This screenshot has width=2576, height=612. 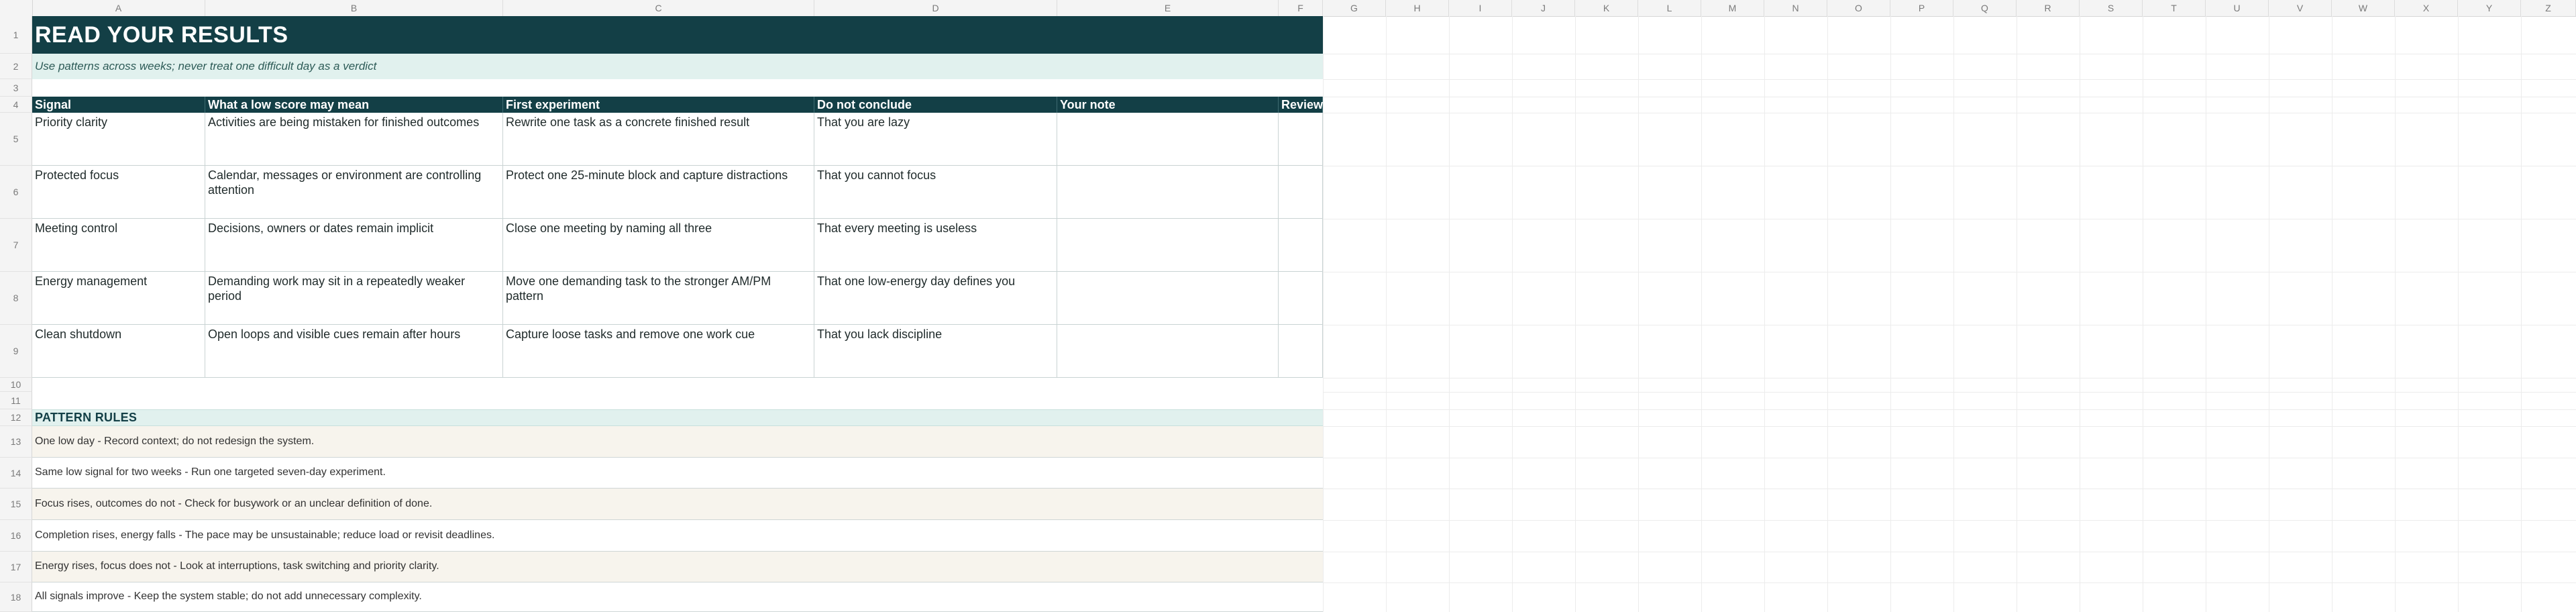 What do you see at coordinates (1669, 8) in the screenshot?
I see `column-header-l: L` at bounding box center [1669, 8].